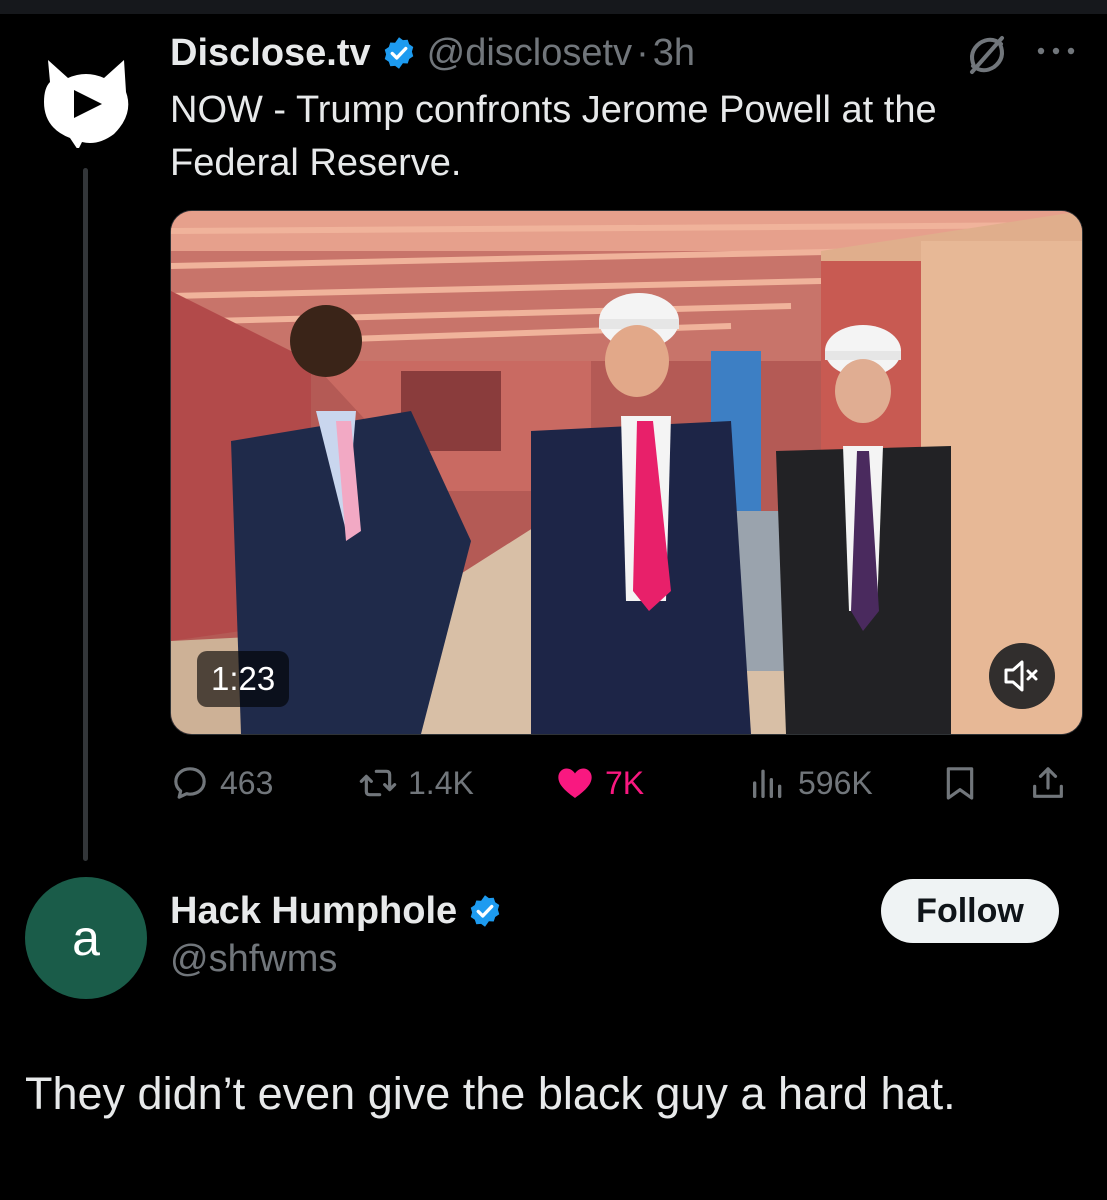 Image resolution: width=1107 pixels, height=1200 pixels. I want to click on grok-icon, so click(987, 55).